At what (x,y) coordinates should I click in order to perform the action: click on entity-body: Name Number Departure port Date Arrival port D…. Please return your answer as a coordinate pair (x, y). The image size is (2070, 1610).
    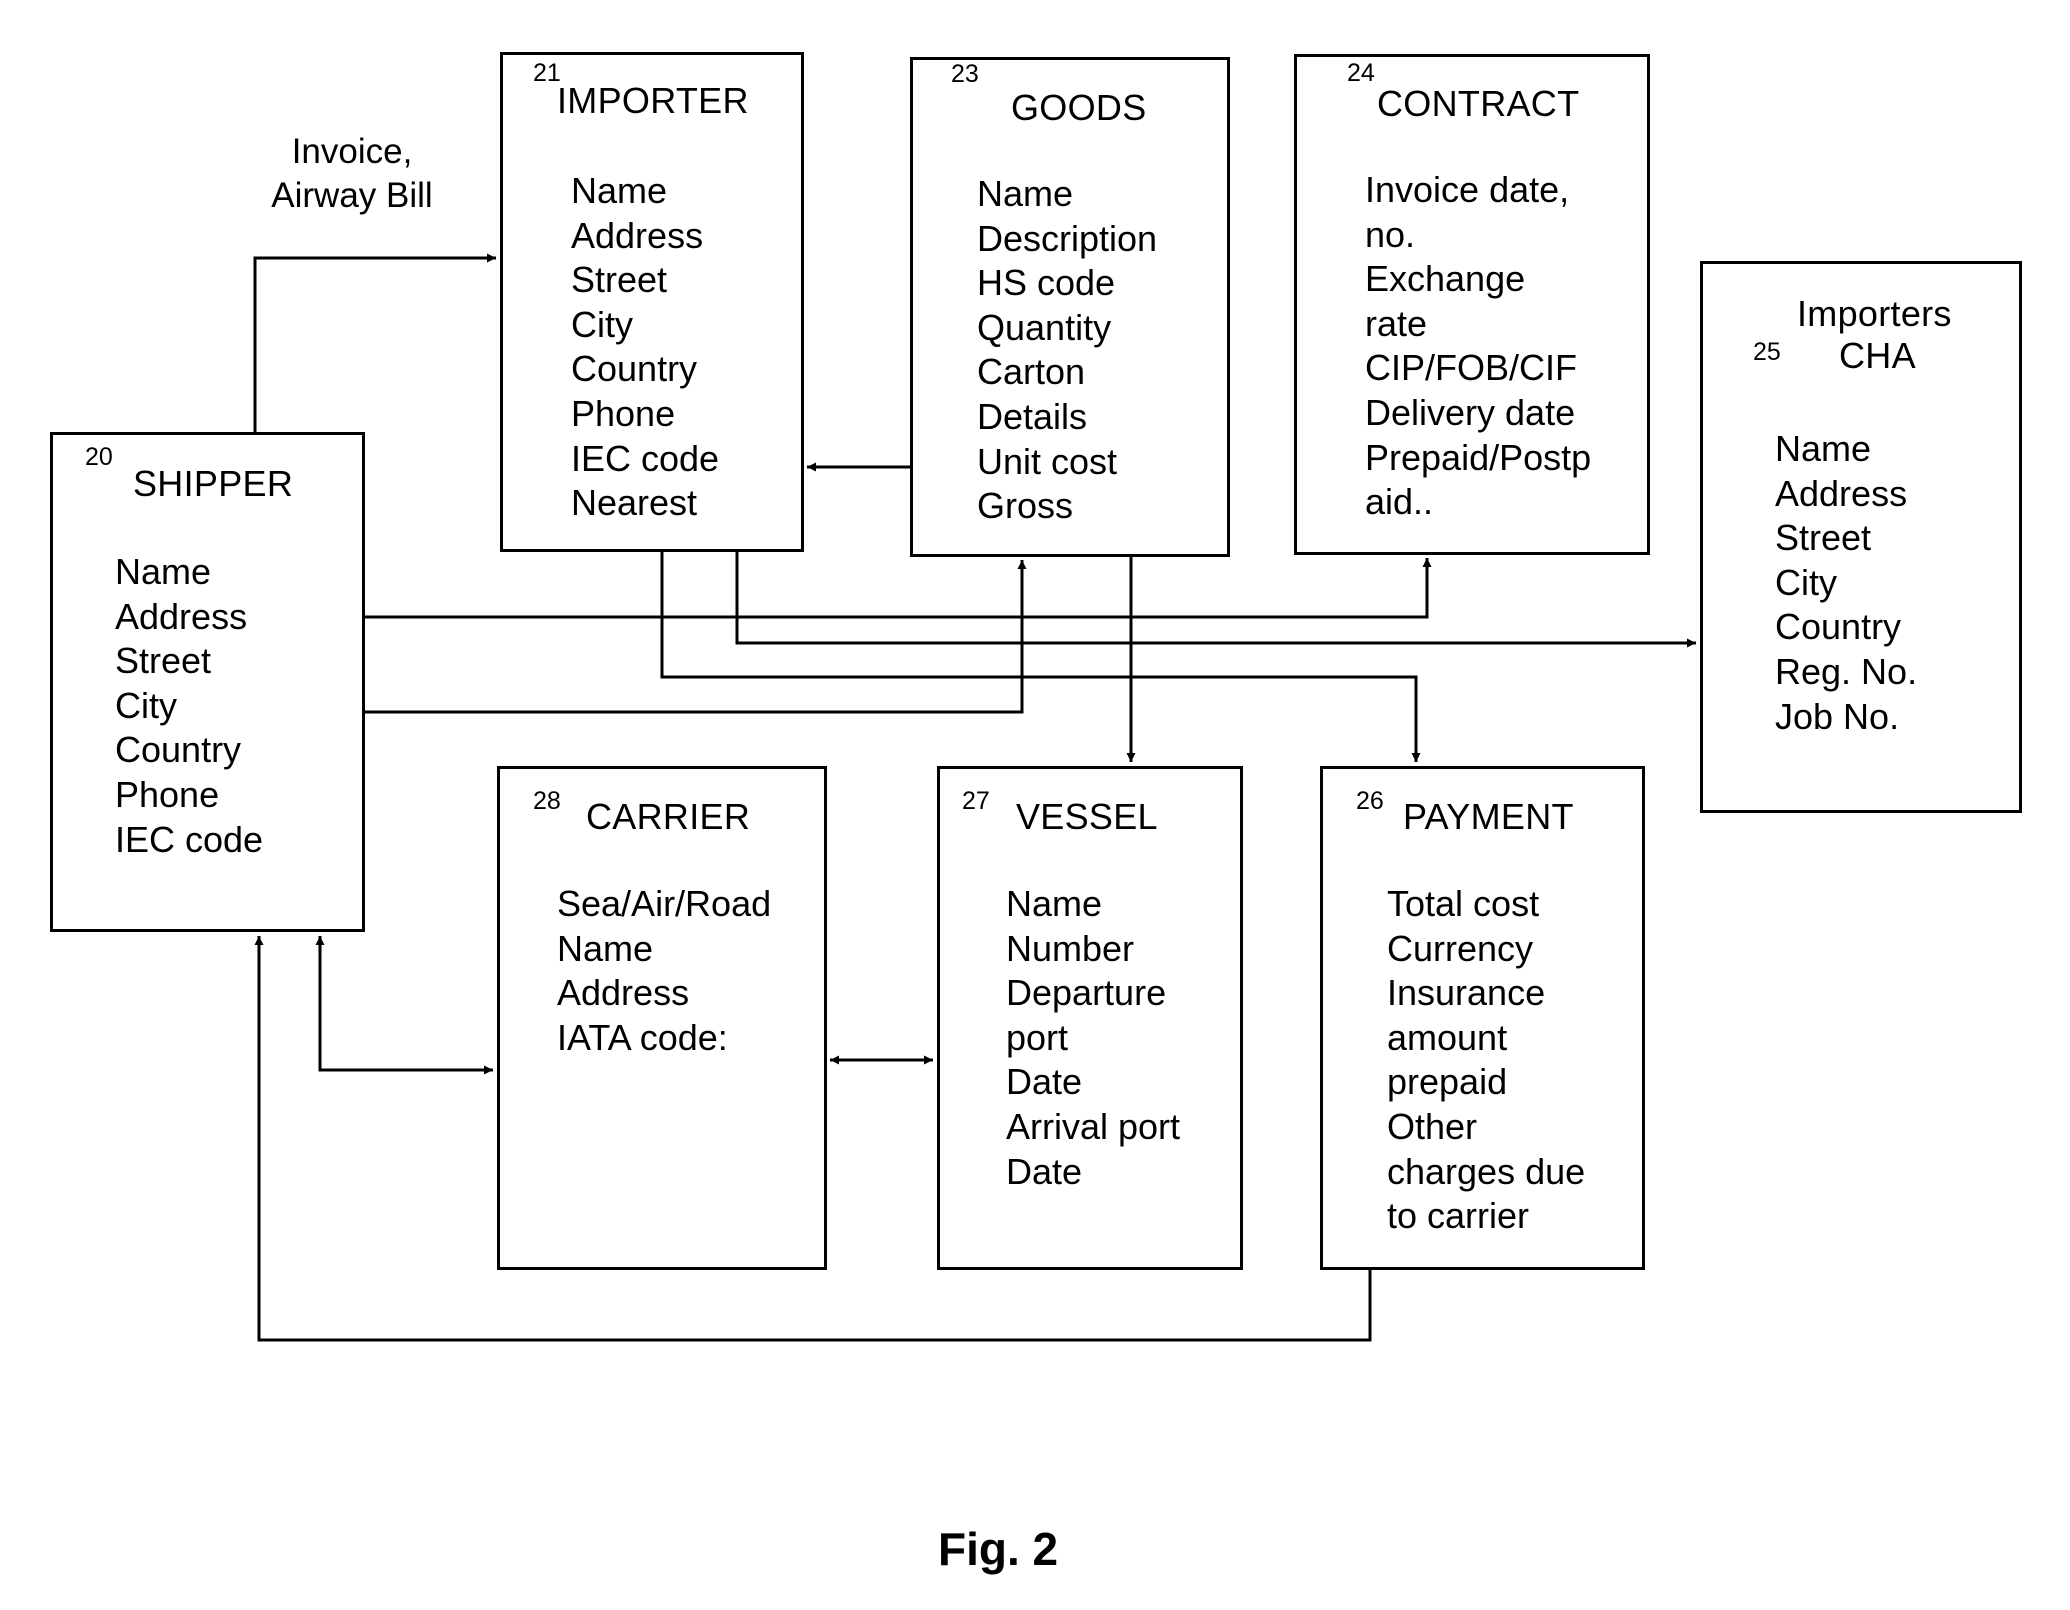
    Looking at the image, I should click on (1090, 1059).